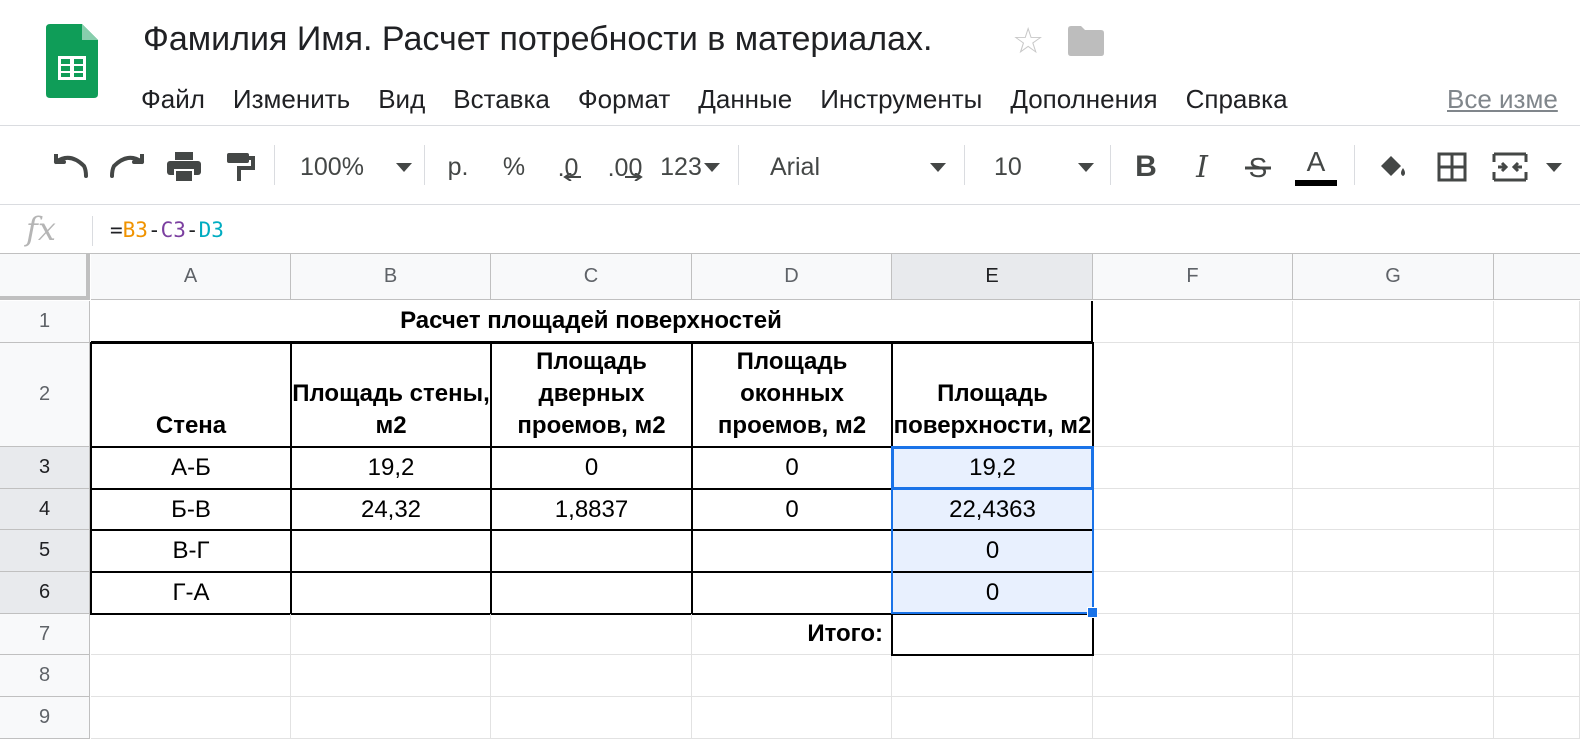 Image resolution: width=1580 pixels, height=746 pixels. What do you see at coordinates (45, 468) in the screenshot?
I see `row-header-3: 3` at bounding box center [45, 468].